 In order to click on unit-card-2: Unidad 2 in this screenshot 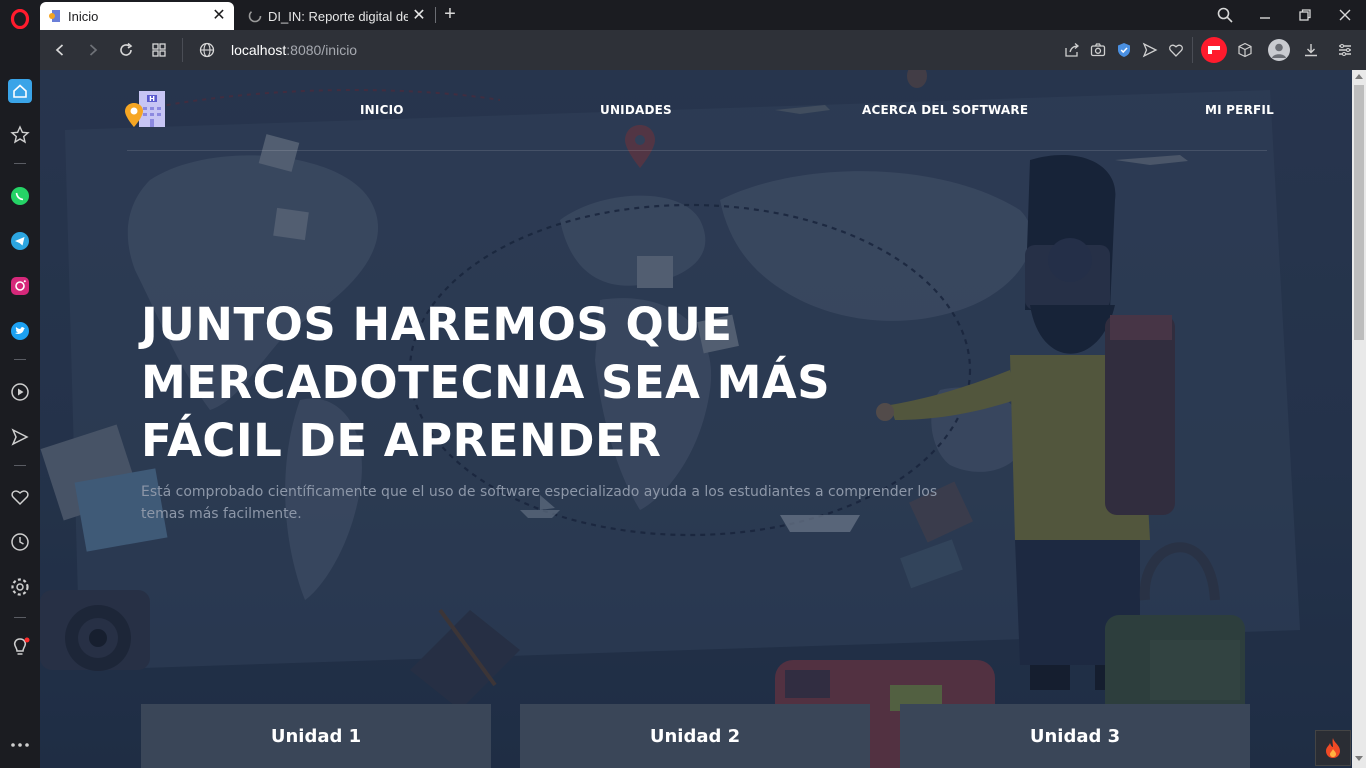, I will do `click(695, 736)`.